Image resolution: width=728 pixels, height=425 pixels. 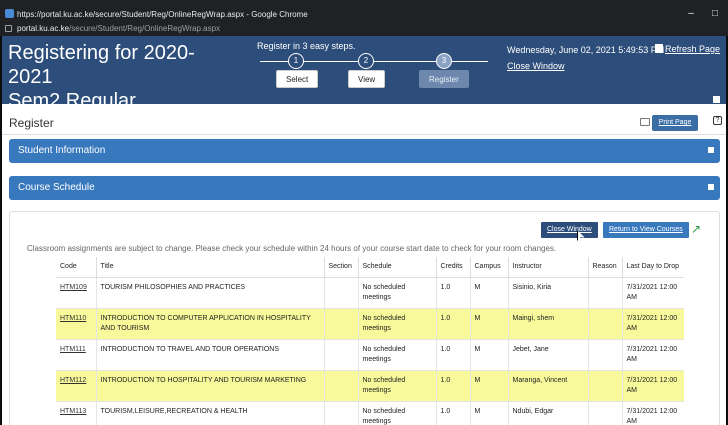 I want to click on refresh-icon, so click(x=659, y=48).